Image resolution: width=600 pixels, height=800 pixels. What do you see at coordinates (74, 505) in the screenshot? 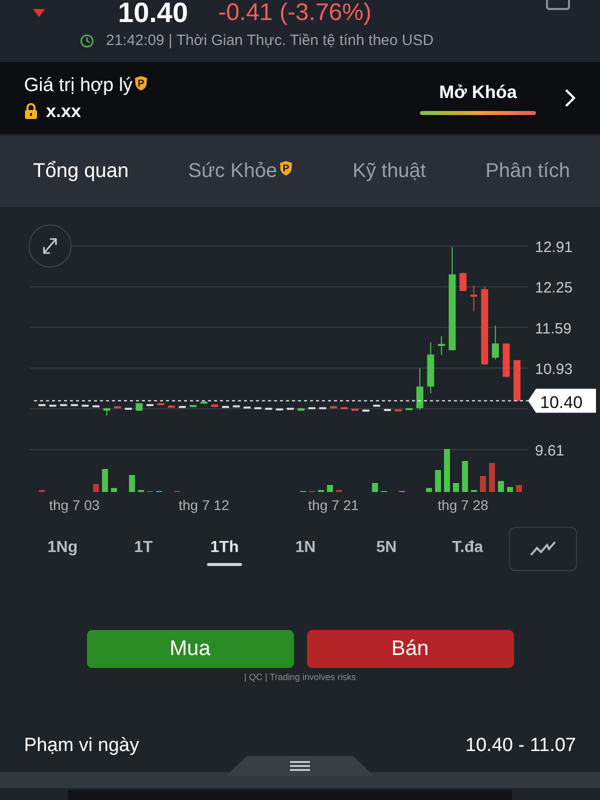
I see `date-axis-label: thg 7 03` at bounding box center [74, 505].